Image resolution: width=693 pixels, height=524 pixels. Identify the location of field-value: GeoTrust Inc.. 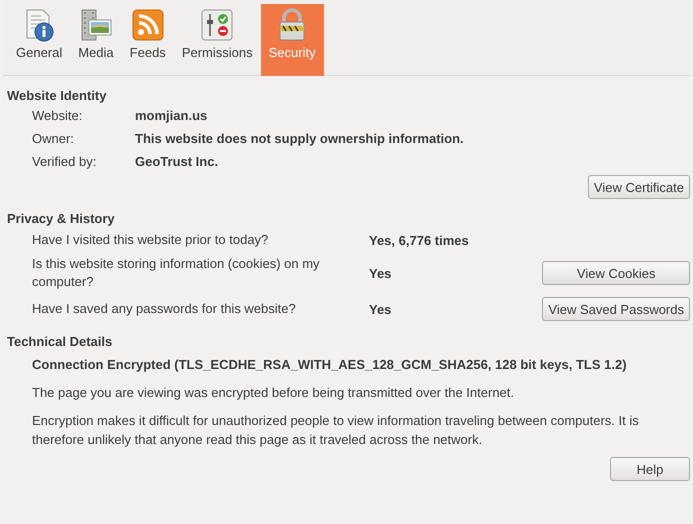
(177, 161).